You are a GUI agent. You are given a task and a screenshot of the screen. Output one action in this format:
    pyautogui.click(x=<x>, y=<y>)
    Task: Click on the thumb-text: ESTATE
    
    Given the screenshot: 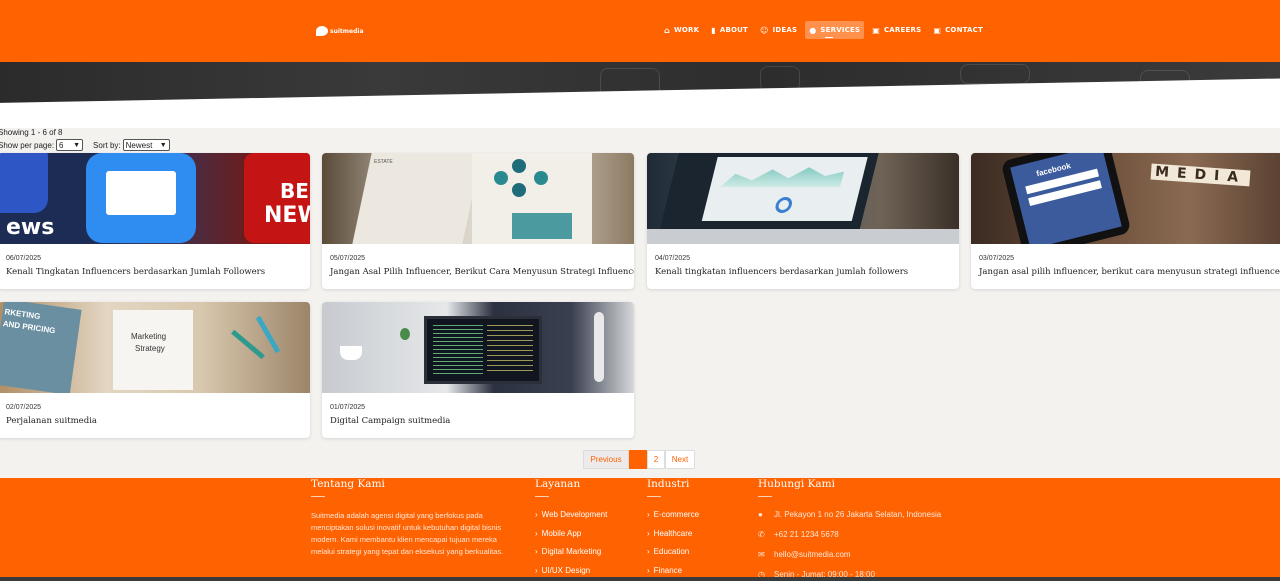 What is the action you would take?
    pyautogui.click(x=383, y=162)
    